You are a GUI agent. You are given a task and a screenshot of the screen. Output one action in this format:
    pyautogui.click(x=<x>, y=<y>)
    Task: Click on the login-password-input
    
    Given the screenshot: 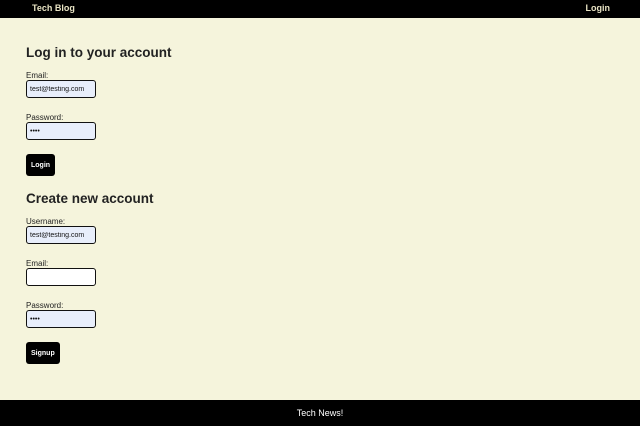 What is the action you would take?
    pyautogui.click(x=61, y=131)
    